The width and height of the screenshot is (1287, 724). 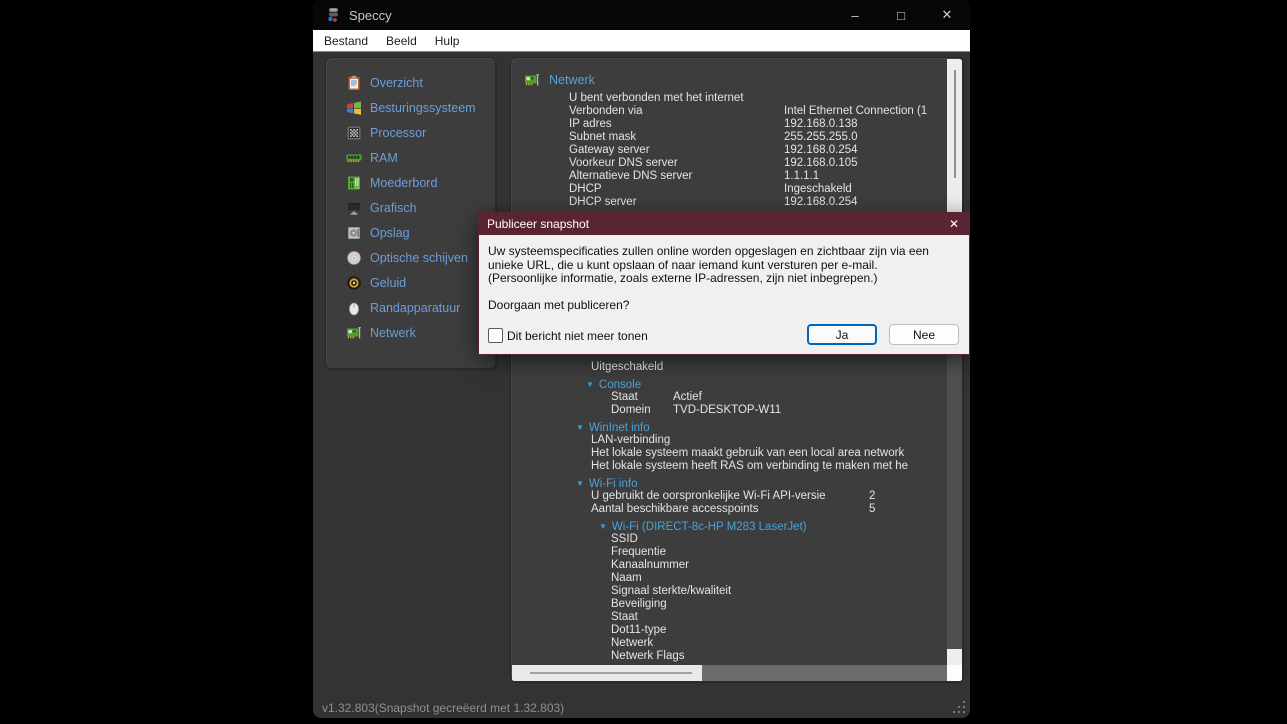 I want to click on tree-row: Signaal sterkte/kwaliteit, so click(x=729, y=591).